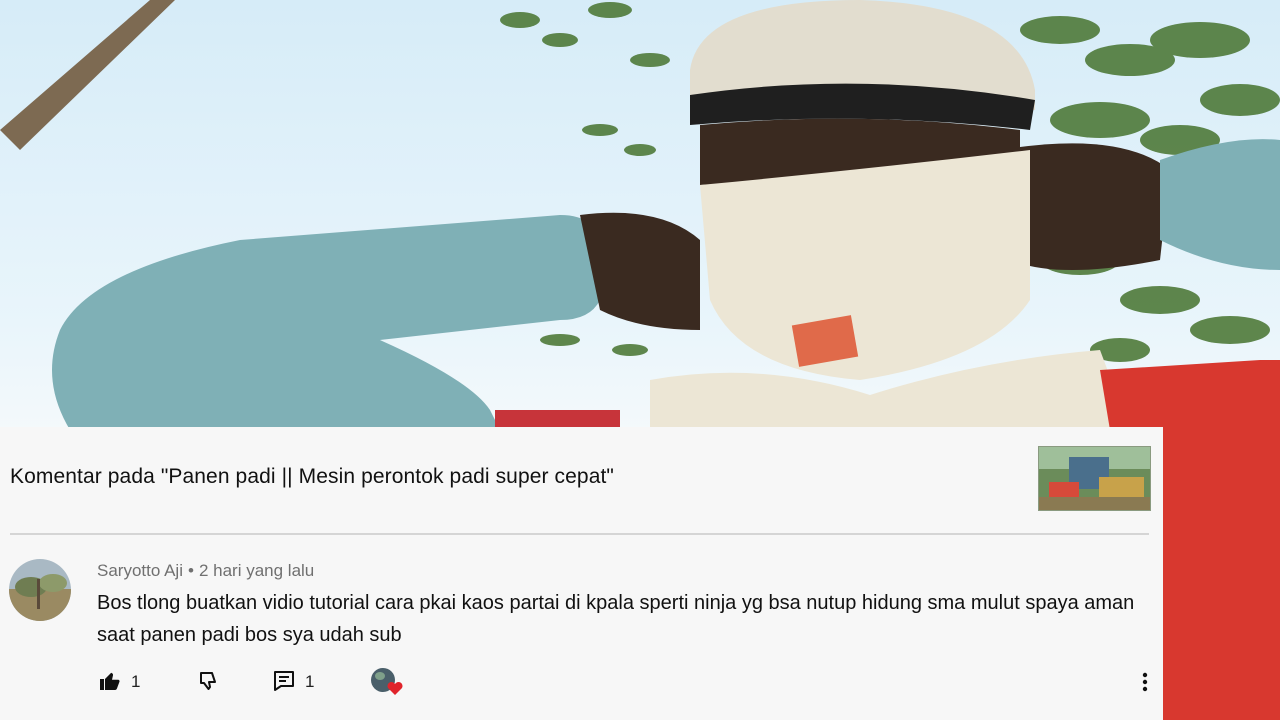 The image size is (1280, 720). What do you see at coordinates (581, 683) in the screenshot?
I see `comment-actions: 1 1` at bounding box center [581, 683].